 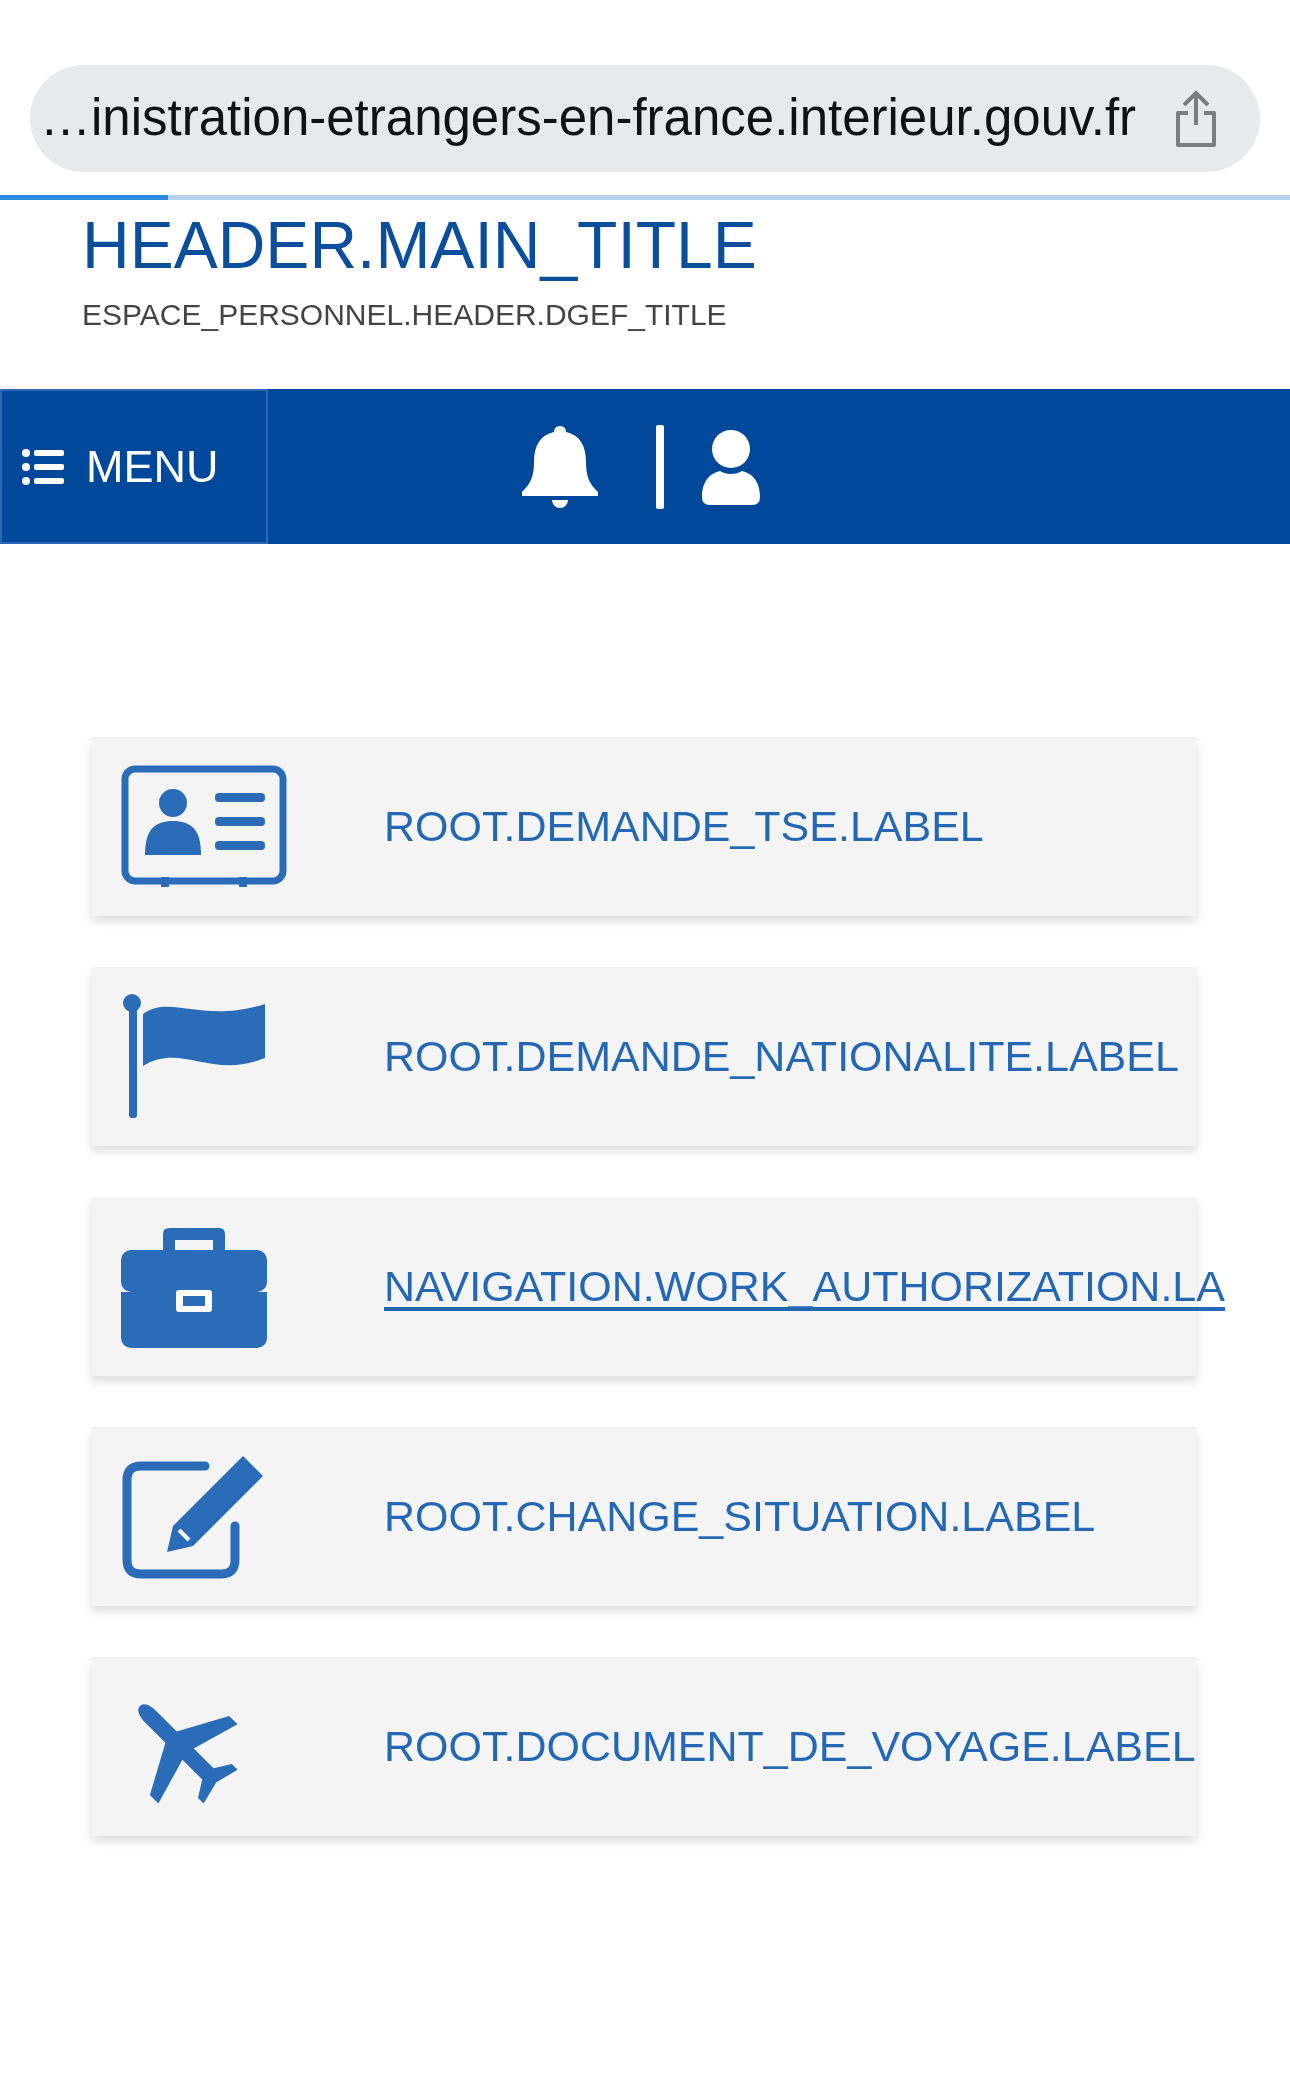 I want to click on site-subtitle: ESPACE_PERSONNEL.HEADER.DGEF_TITLE, so click(x=405, y=314).